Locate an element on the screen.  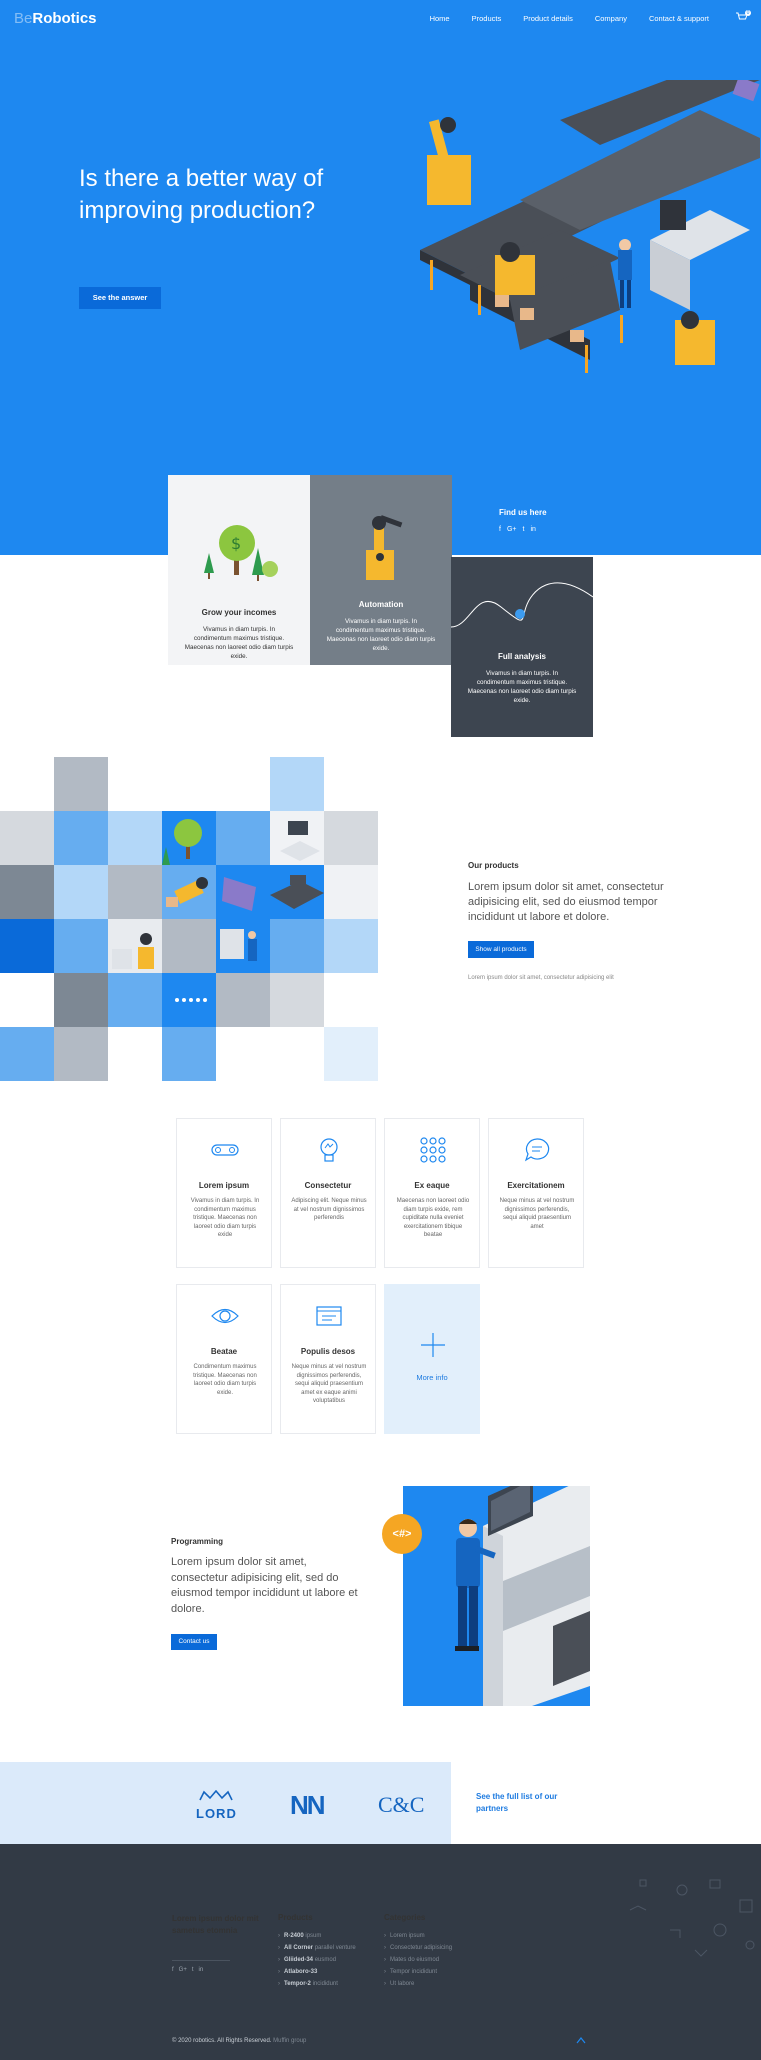
footer-category-link: Lorem ipsum is located at coordinates (418, 1936).